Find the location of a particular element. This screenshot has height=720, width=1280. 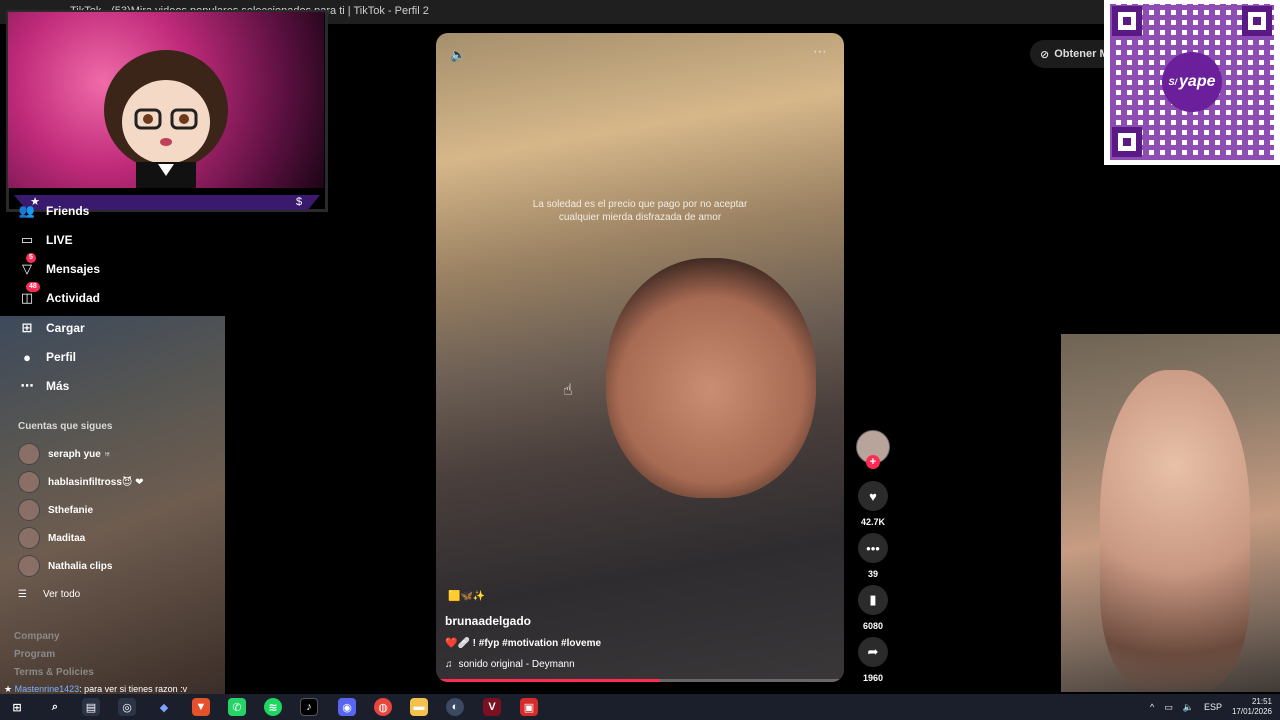

sound-name: sonido original - Deymann is located at coordinates (516, 664).